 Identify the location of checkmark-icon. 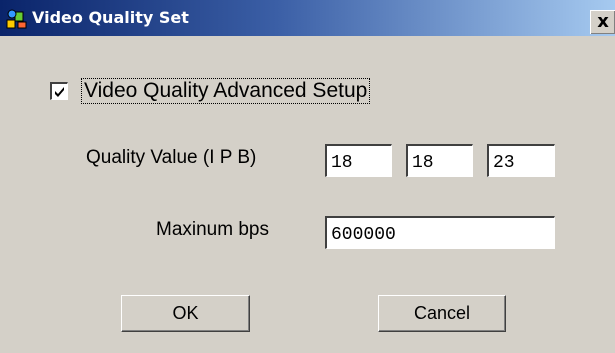
(59, 92).